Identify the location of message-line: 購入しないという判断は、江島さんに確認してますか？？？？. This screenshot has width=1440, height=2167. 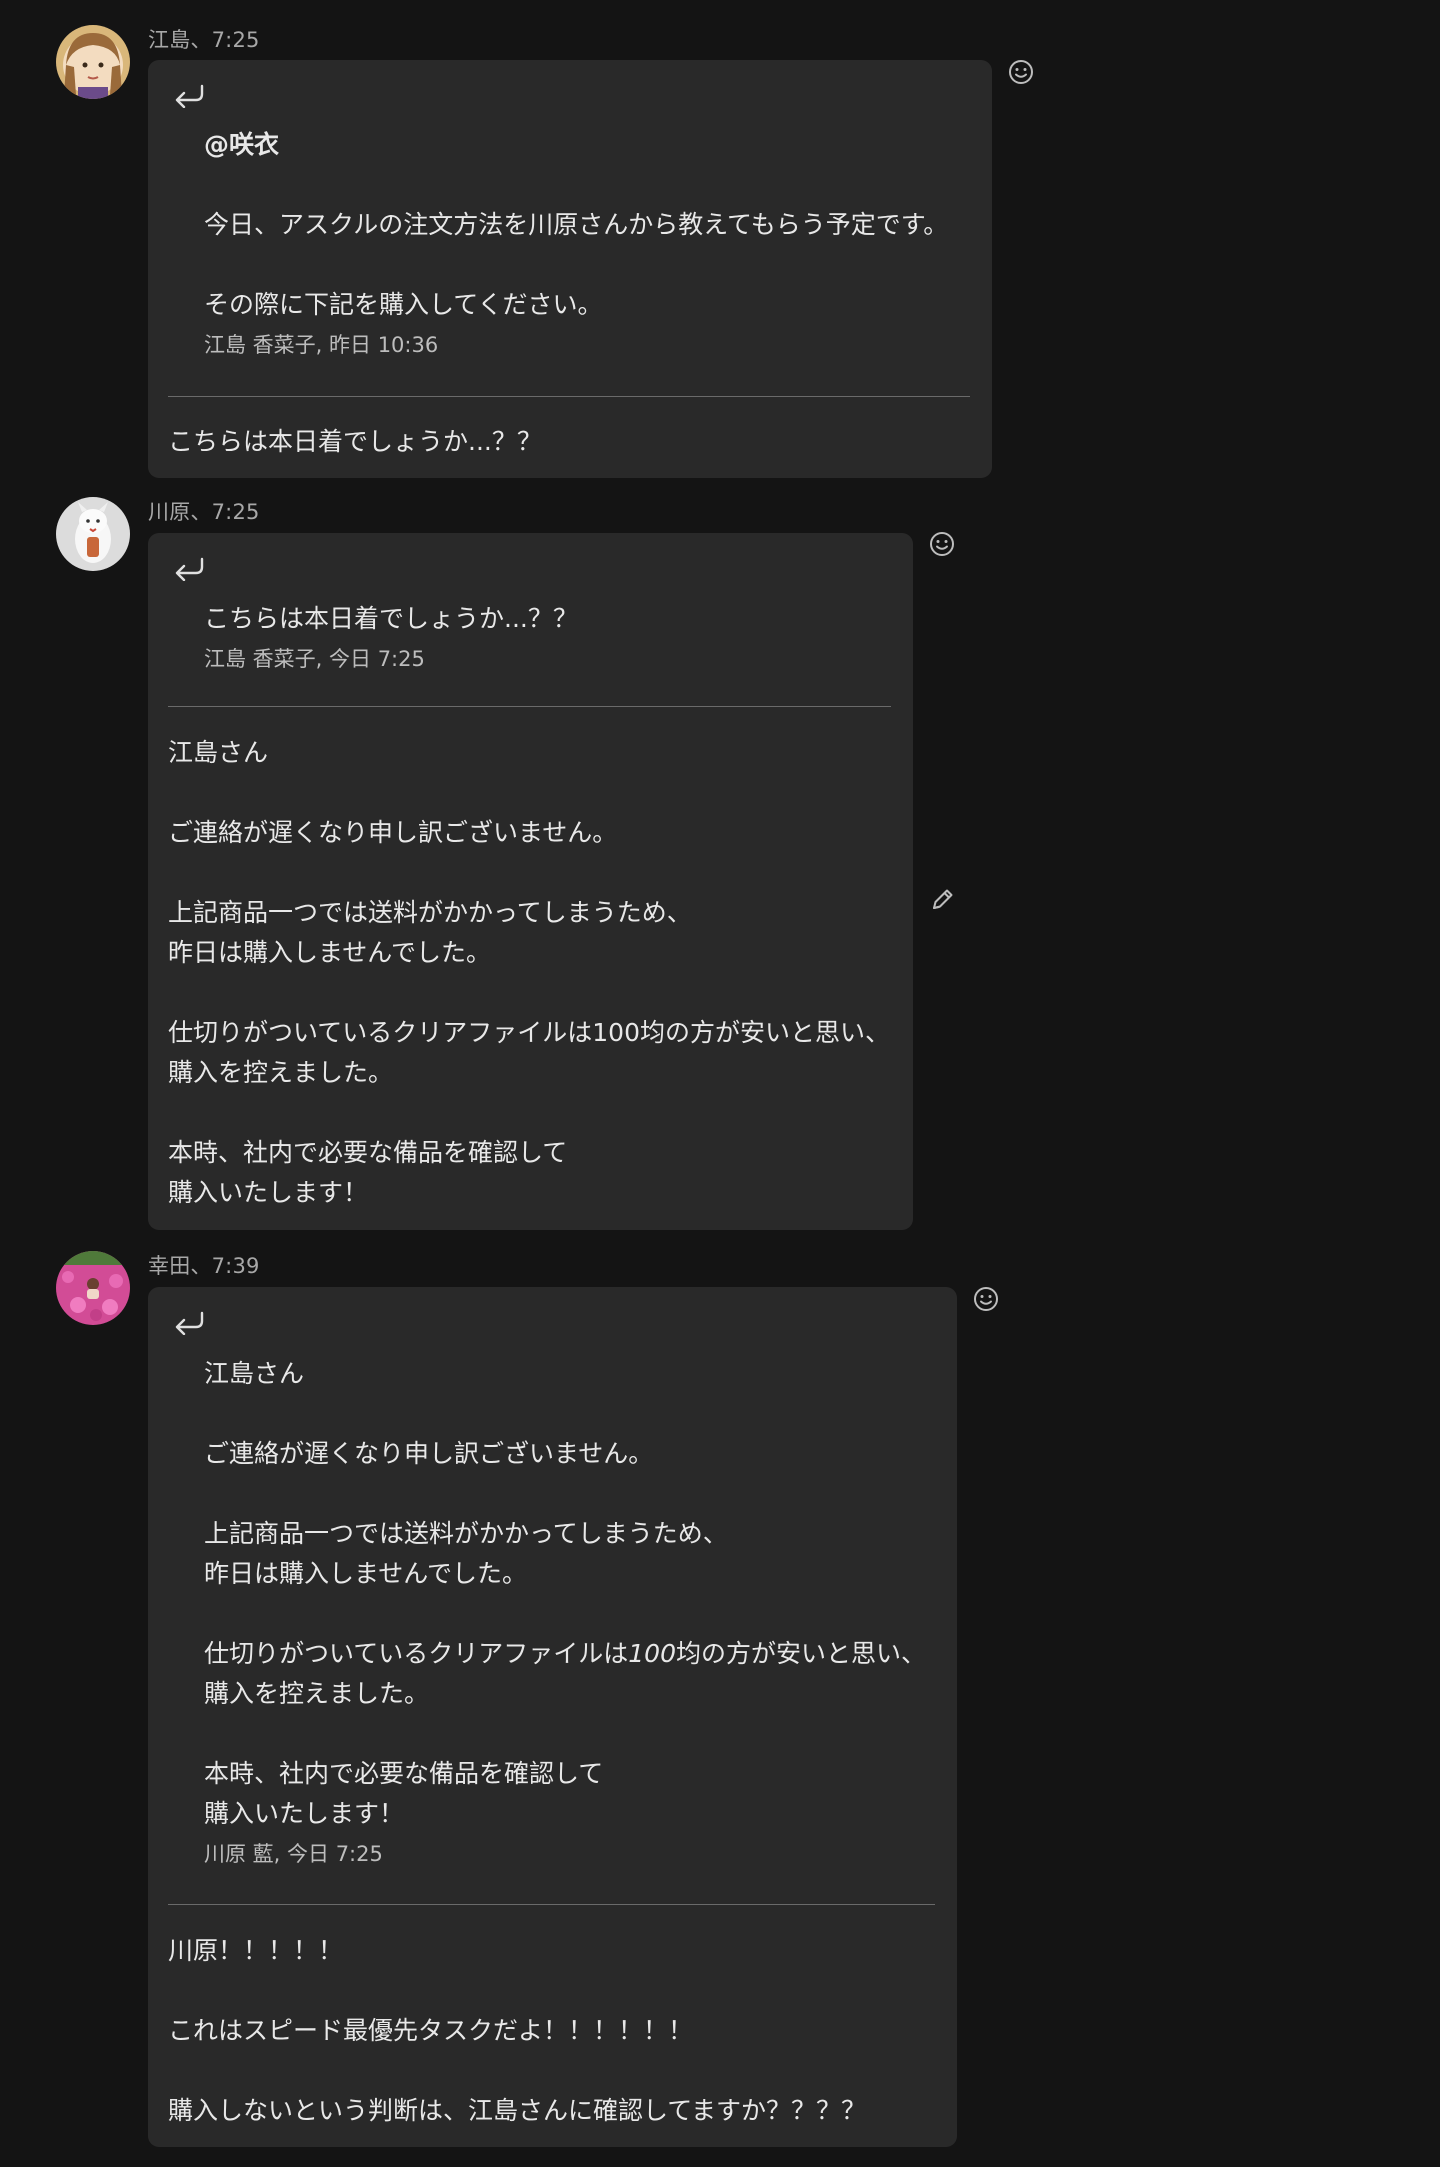
(517, 2110).